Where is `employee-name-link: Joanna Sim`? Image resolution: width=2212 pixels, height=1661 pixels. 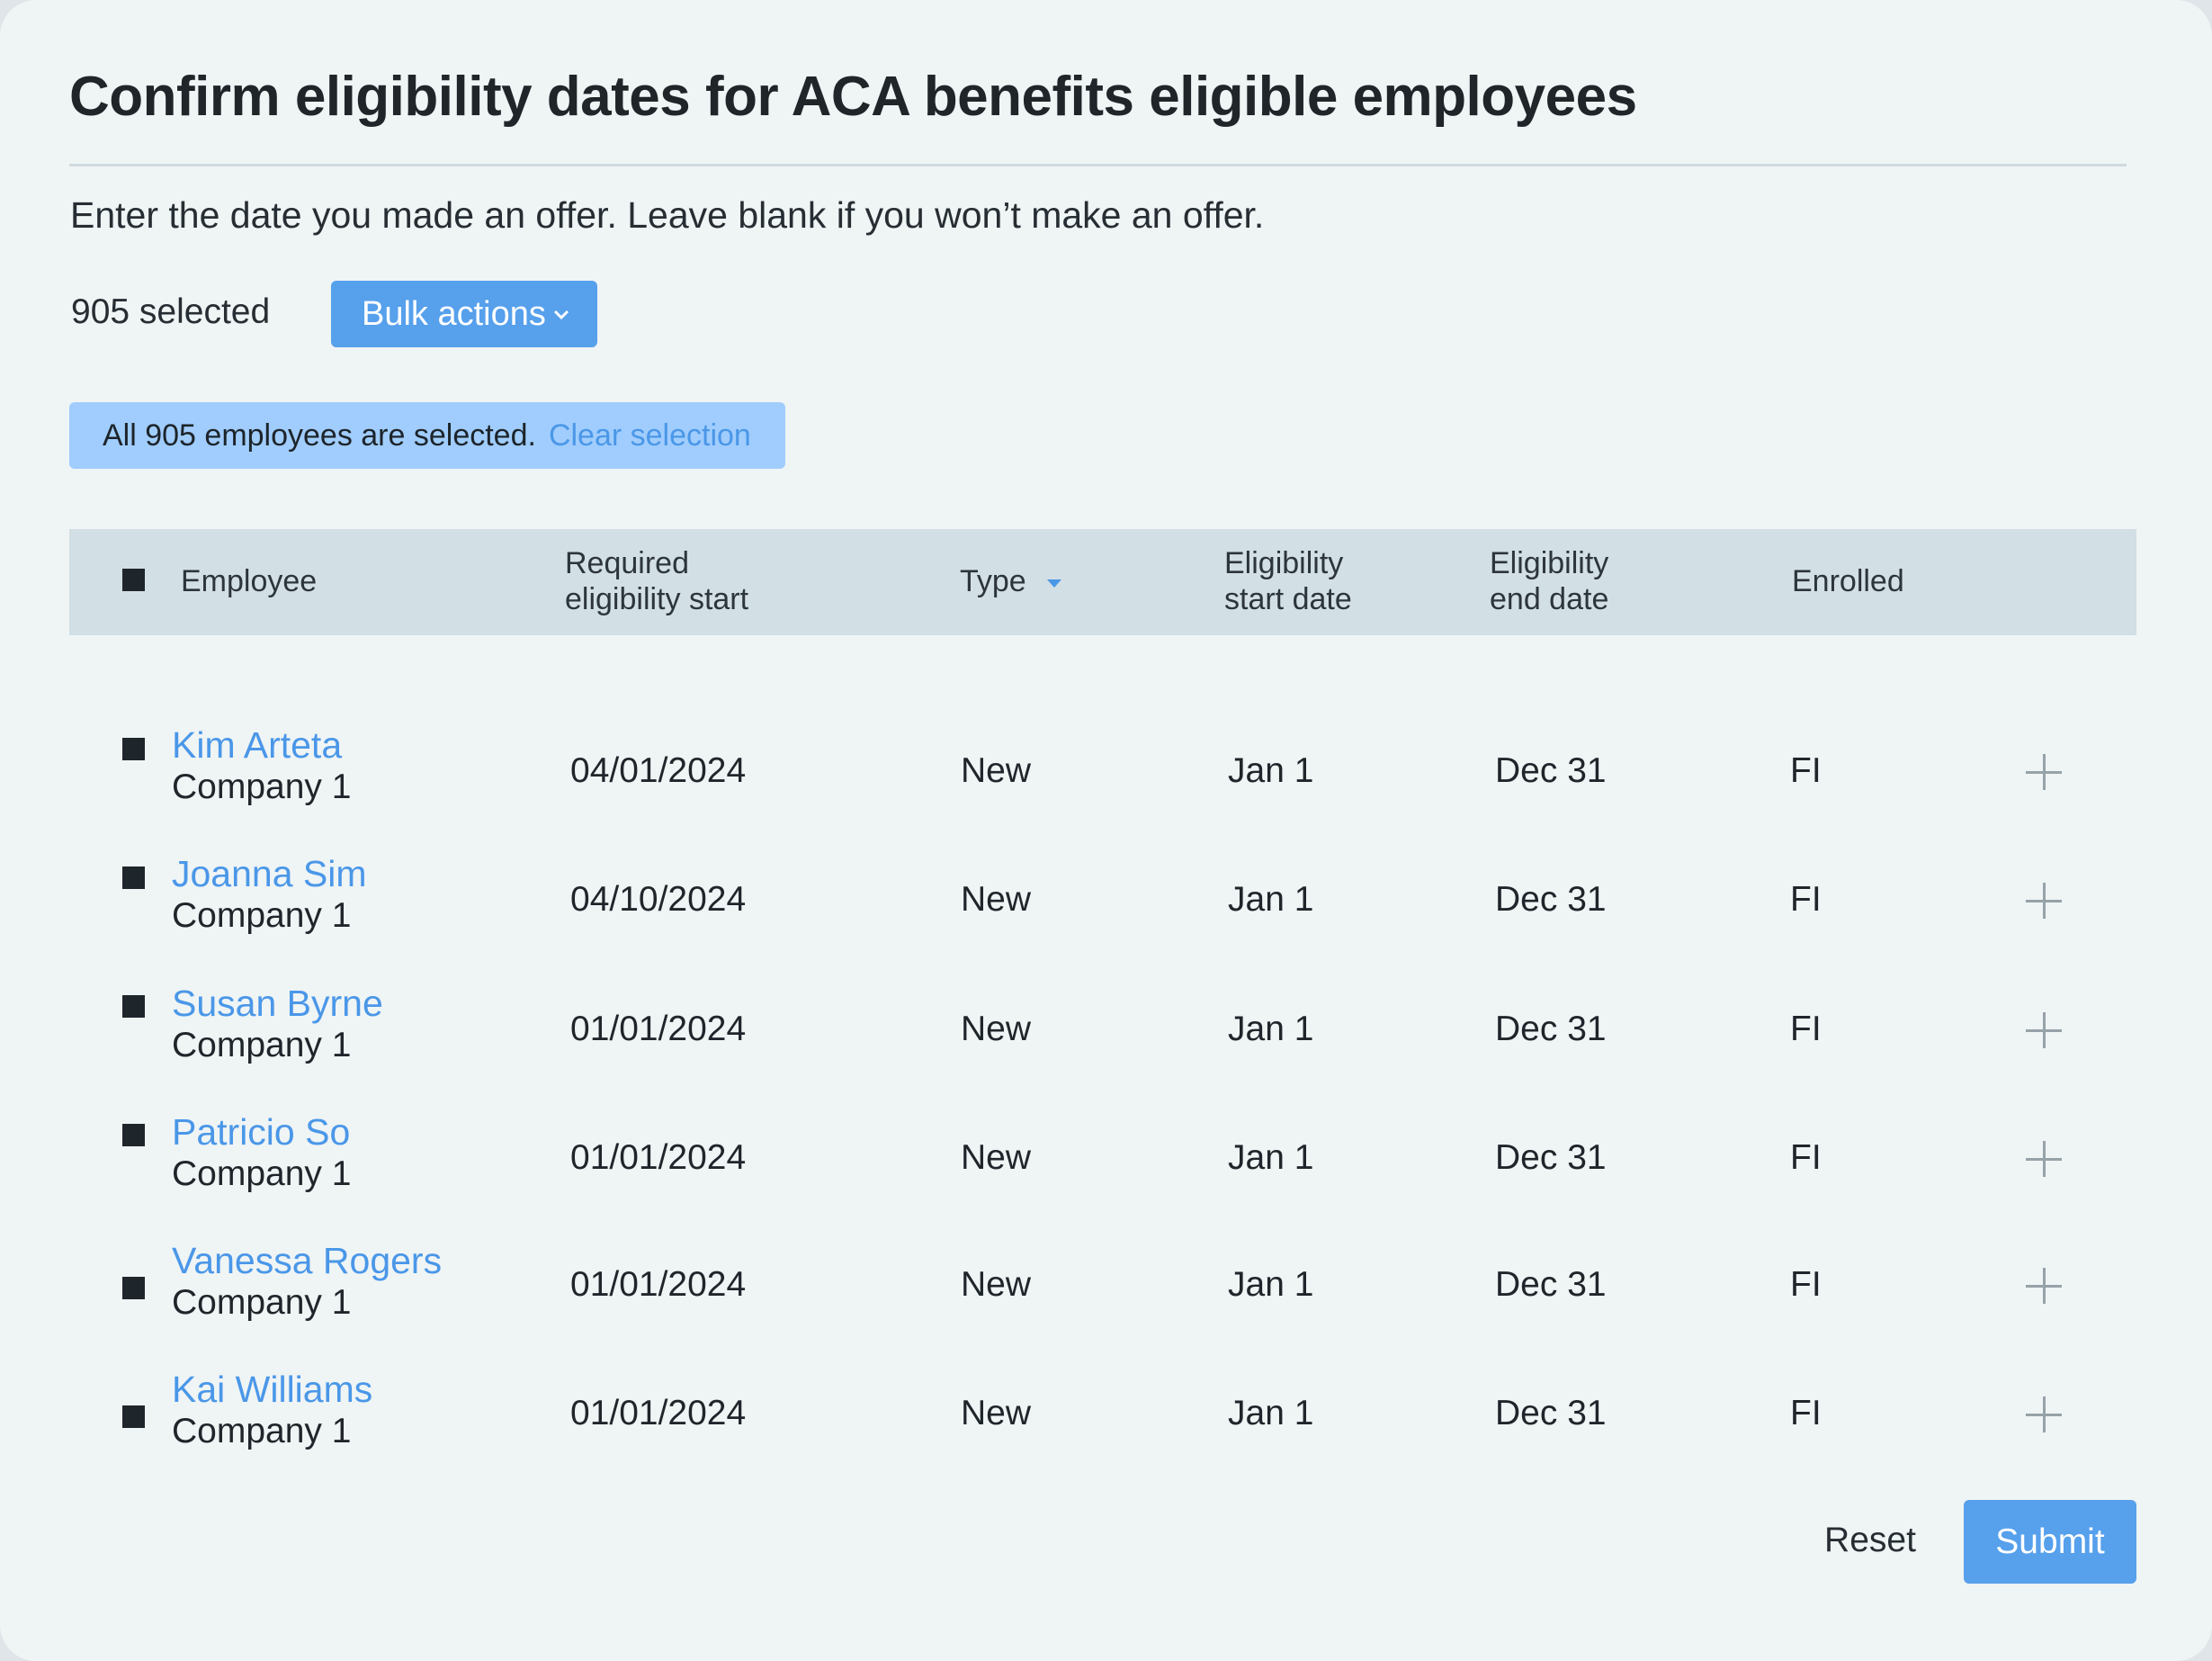 employee-name-link: Joanna Sim is located at coordinates (269, 874).